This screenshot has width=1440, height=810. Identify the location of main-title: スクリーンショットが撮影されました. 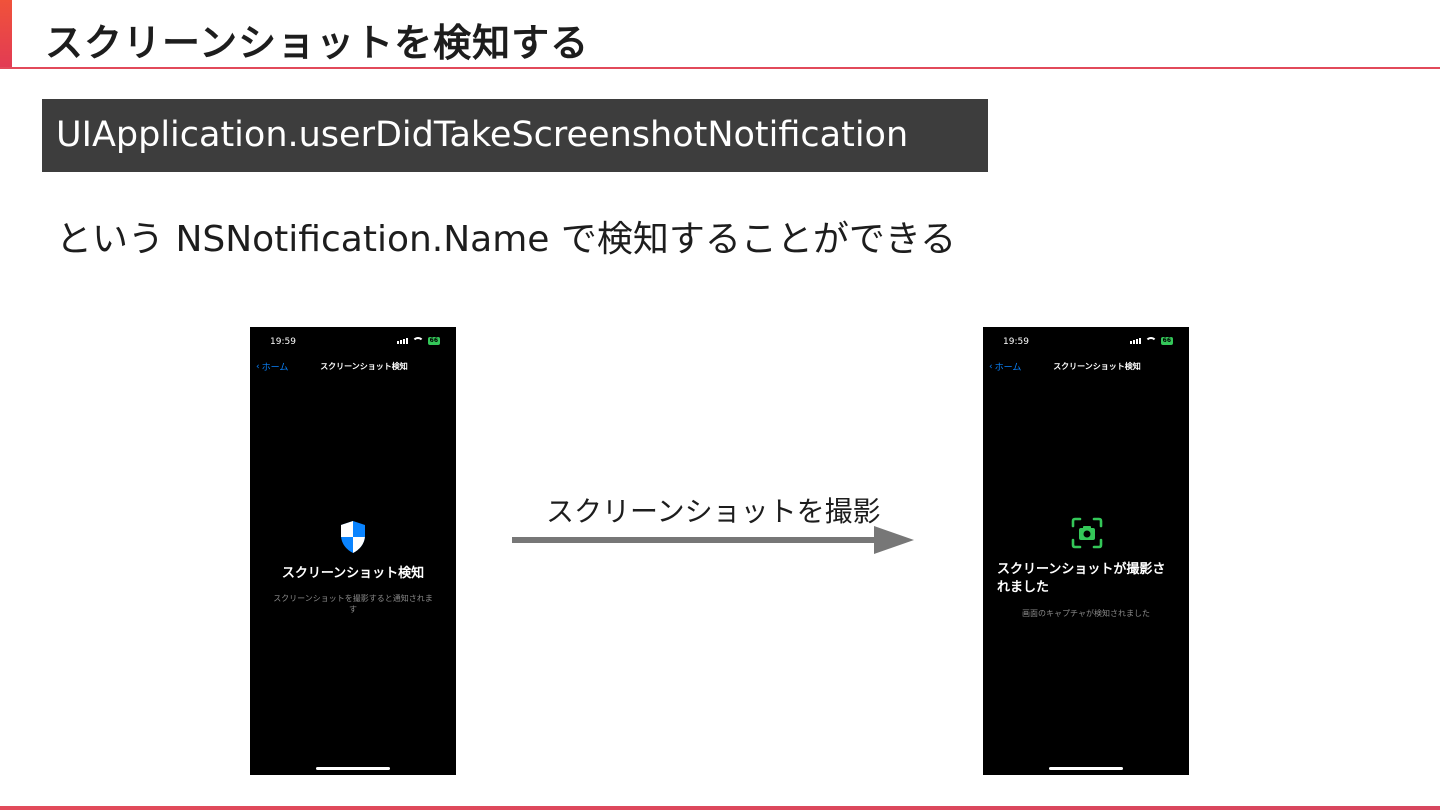
(1081, 578).